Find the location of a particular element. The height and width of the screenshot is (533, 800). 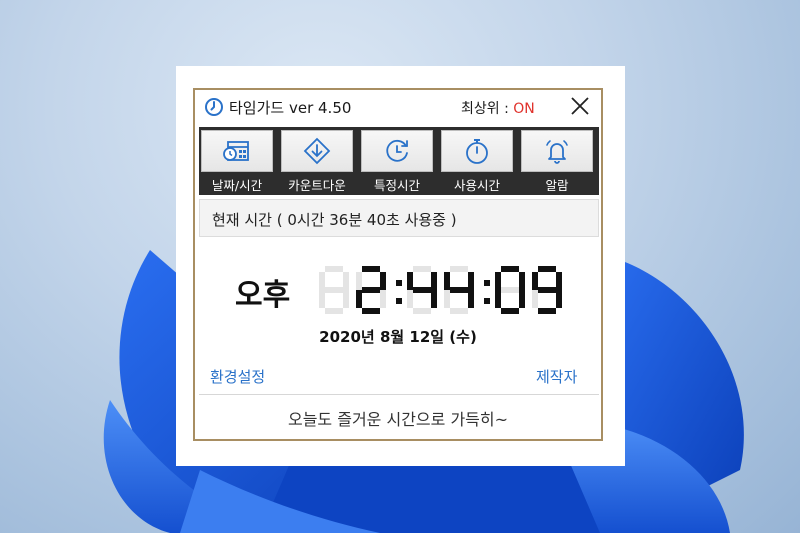

tool-label: 특정시간 is located at coordinates (396, 185).